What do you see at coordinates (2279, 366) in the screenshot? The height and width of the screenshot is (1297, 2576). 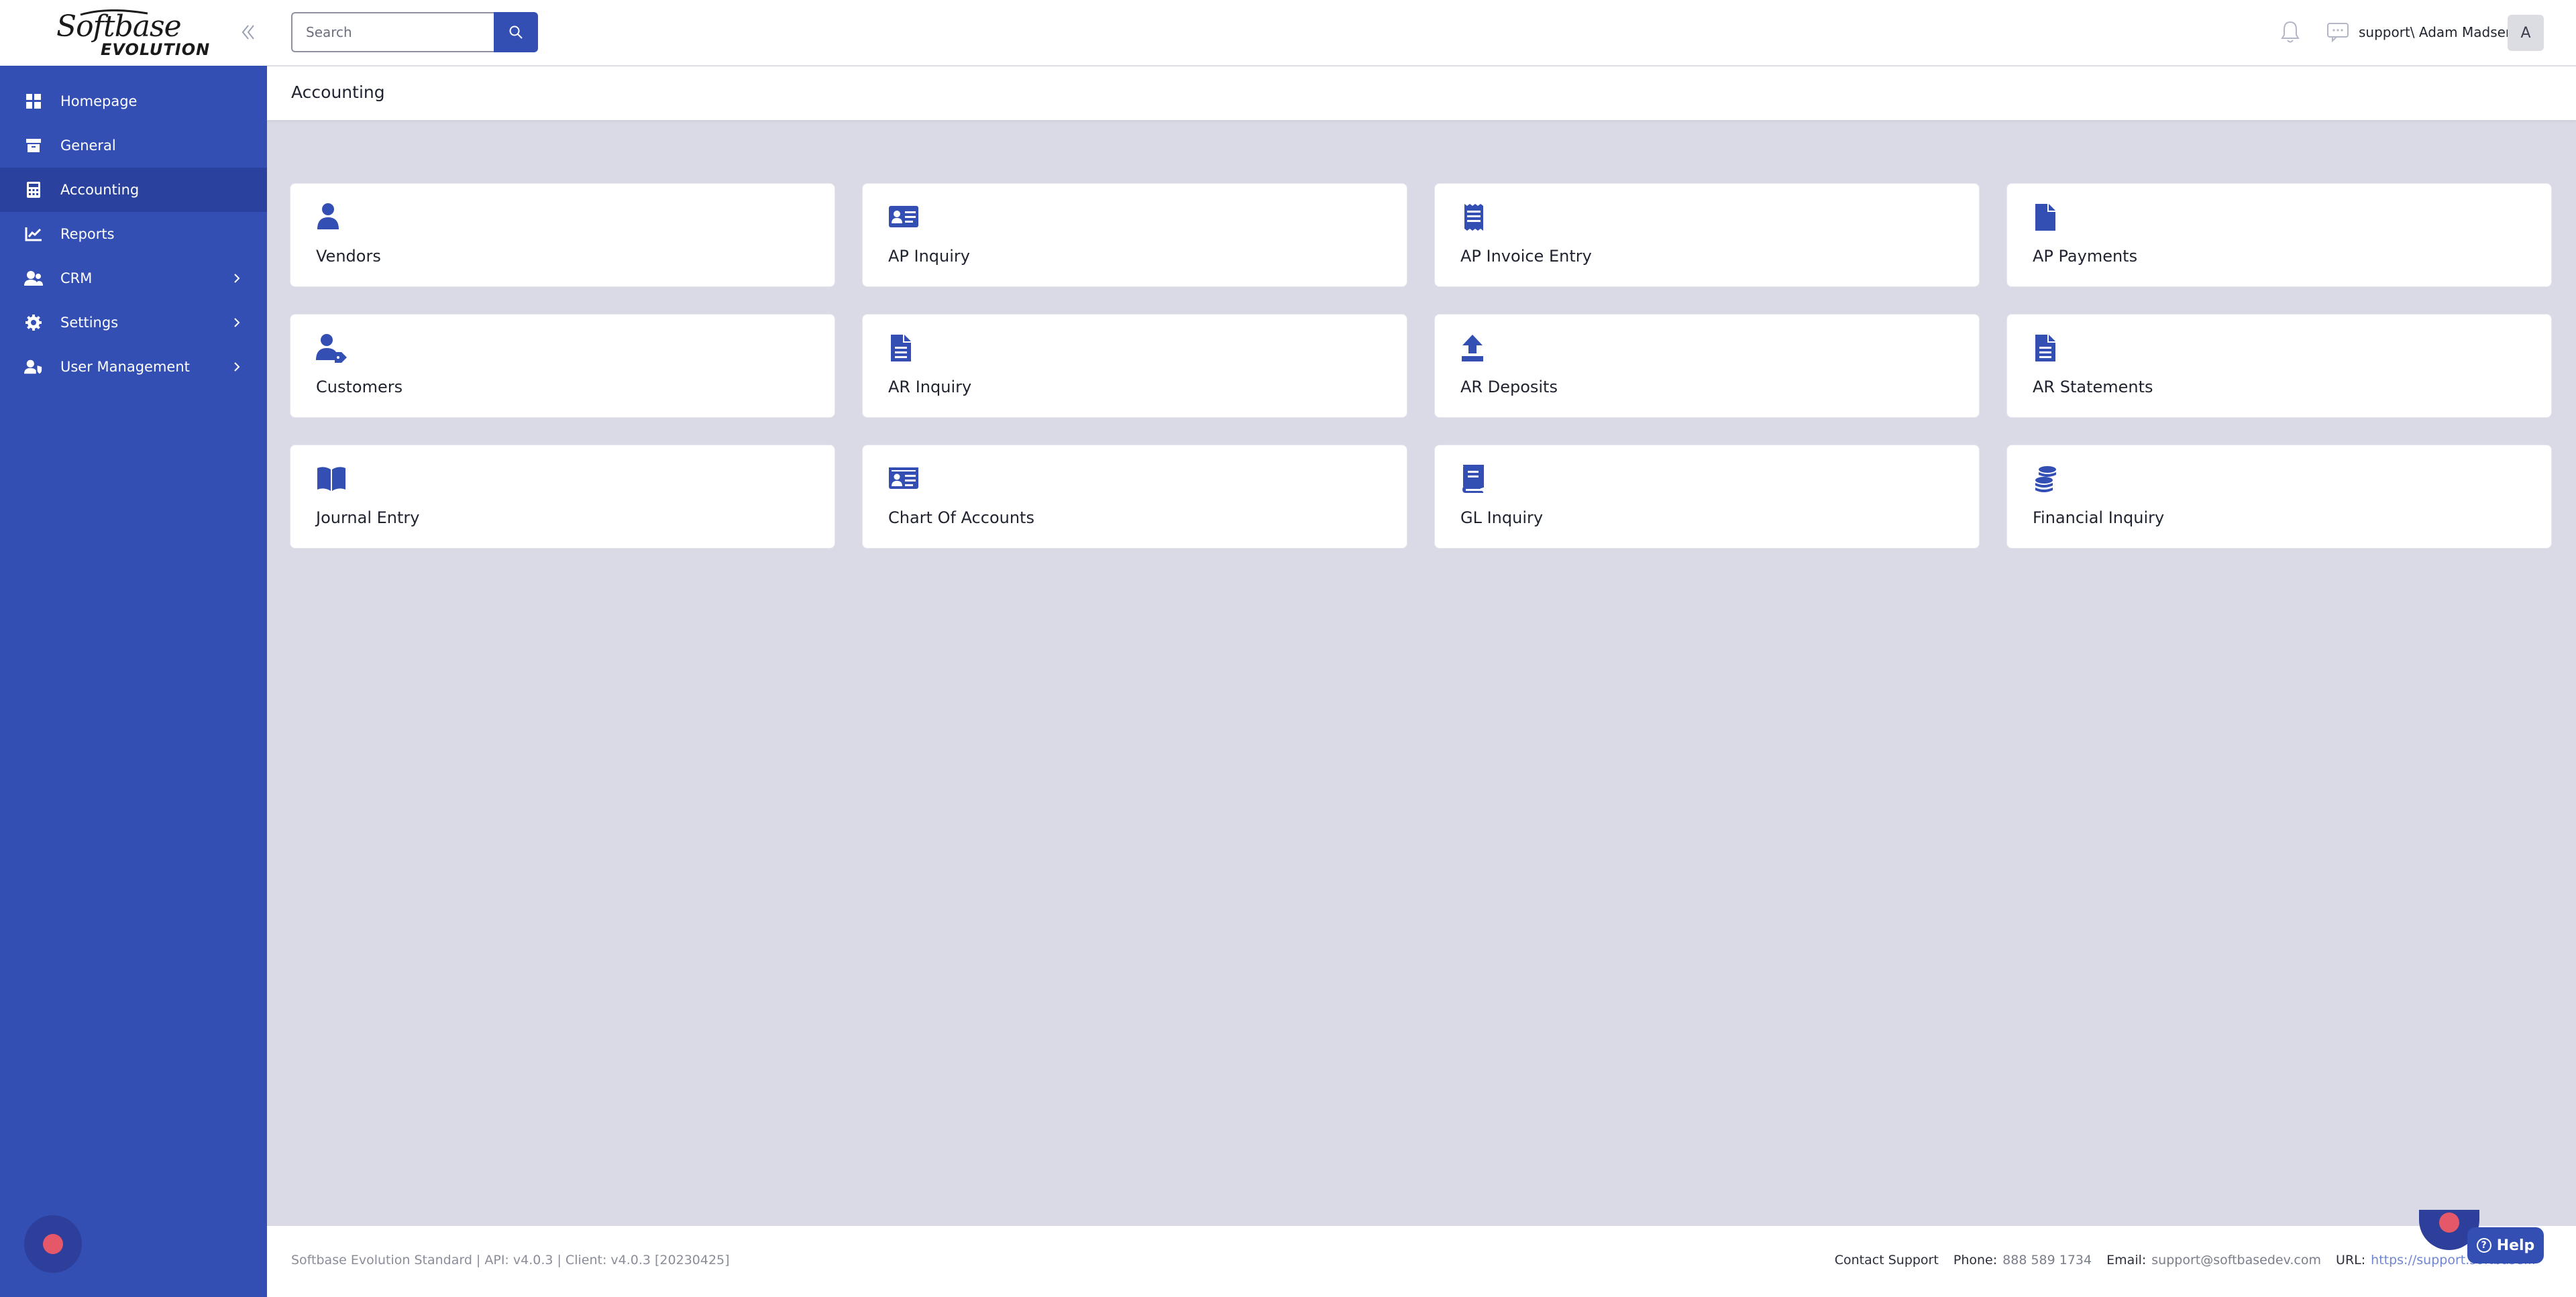 I see `tile-ar-statements: AR Statements` at bounding box center [2279, 366].